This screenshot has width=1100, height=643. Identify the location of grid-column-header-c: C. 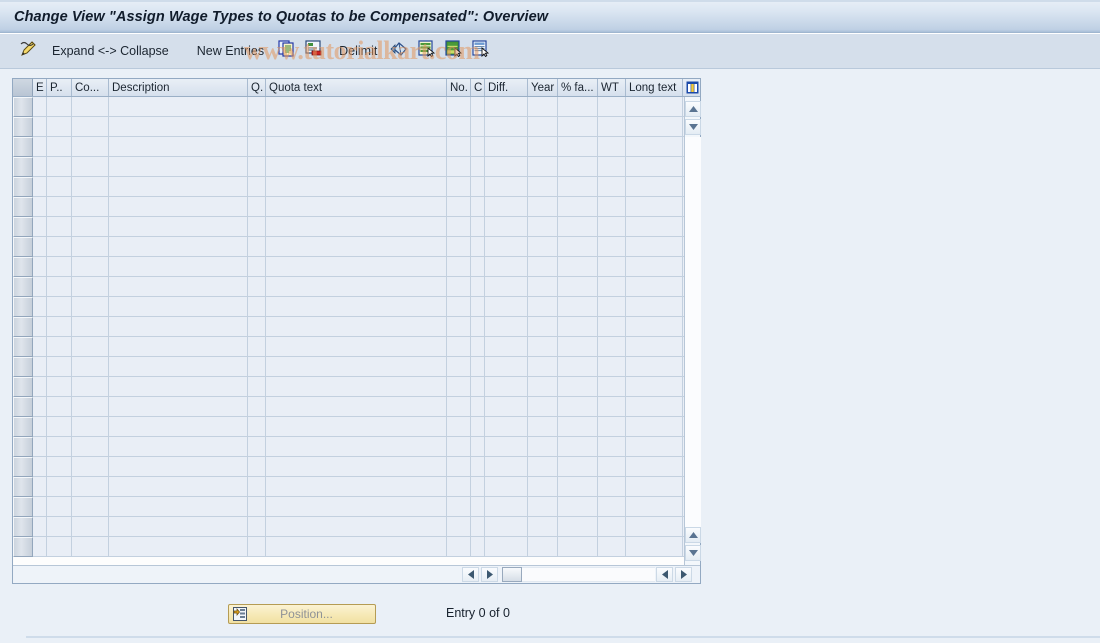
(478, 87).